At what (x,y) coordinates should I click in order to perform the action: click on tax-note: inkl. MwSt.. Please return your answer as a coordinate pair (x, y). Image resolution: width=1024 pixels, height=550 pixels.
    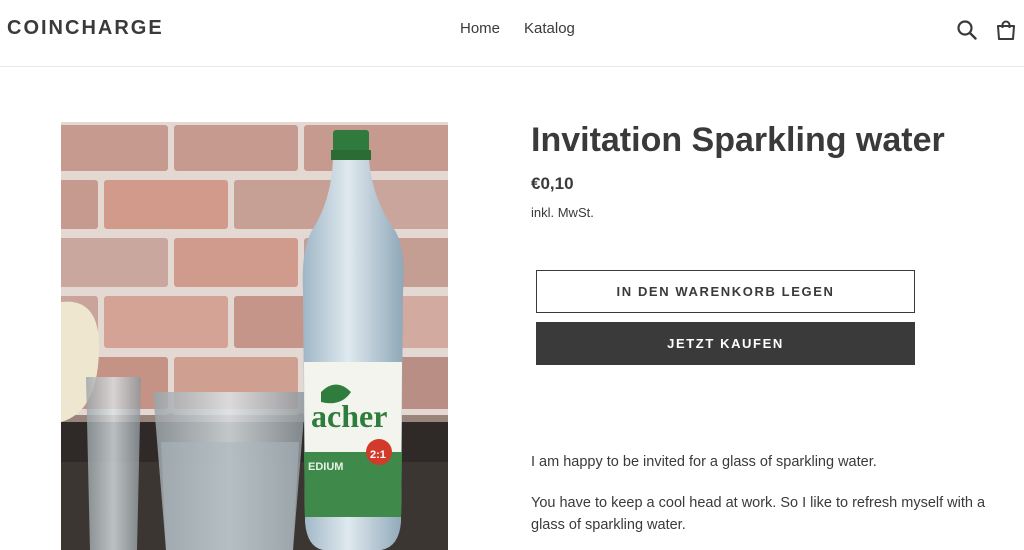
    Looking at the image, I should click on (562, 212).